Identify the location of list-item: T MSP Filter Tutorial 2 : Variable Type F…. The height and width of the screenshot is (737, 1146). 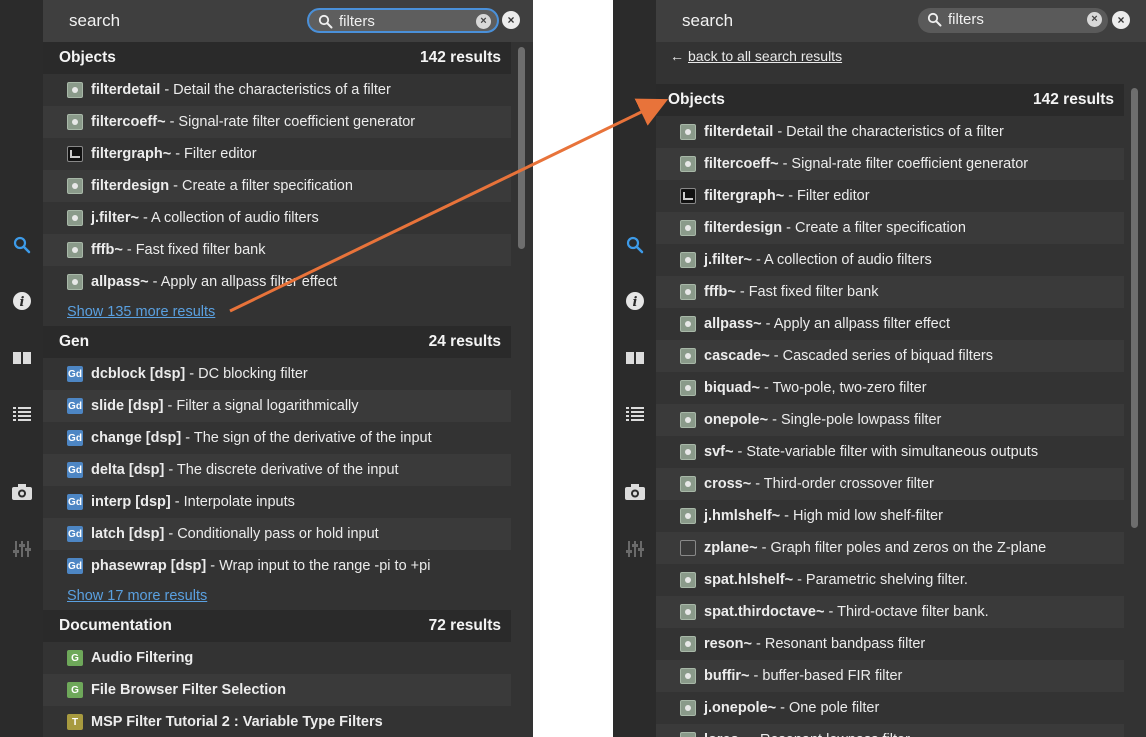
(277, 721).